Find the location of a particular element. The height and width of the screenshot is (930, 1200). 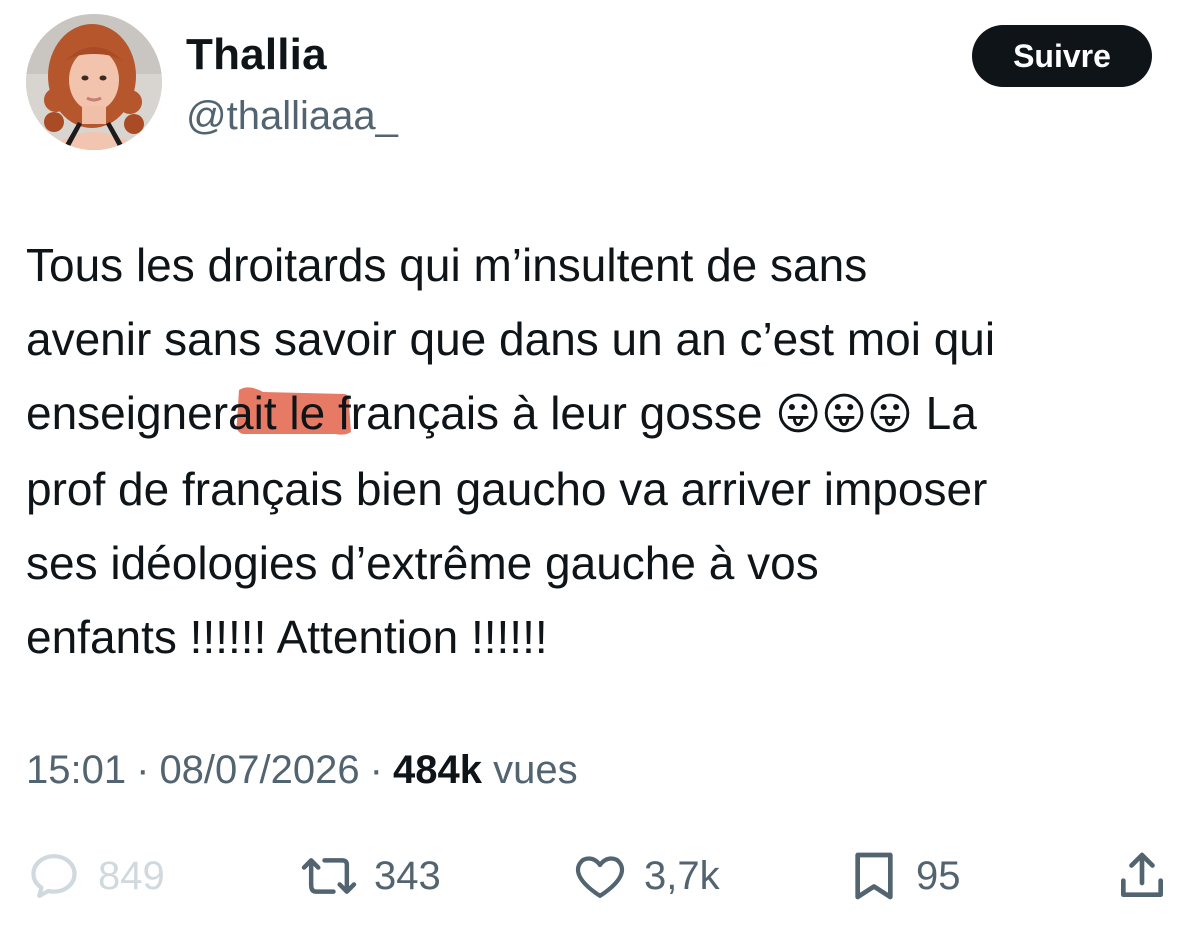

avatar-image is located at coordinates (94, 82).